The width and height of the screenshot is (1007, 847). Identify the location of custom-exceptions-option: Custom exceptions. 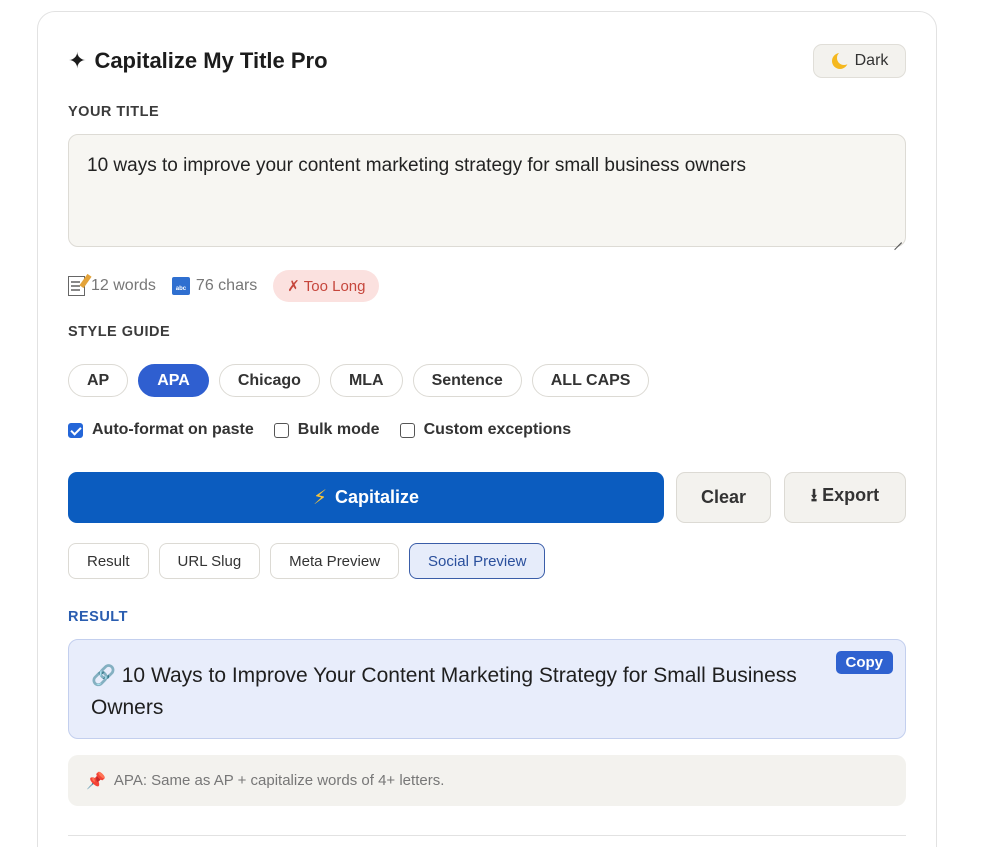
(485, 430).